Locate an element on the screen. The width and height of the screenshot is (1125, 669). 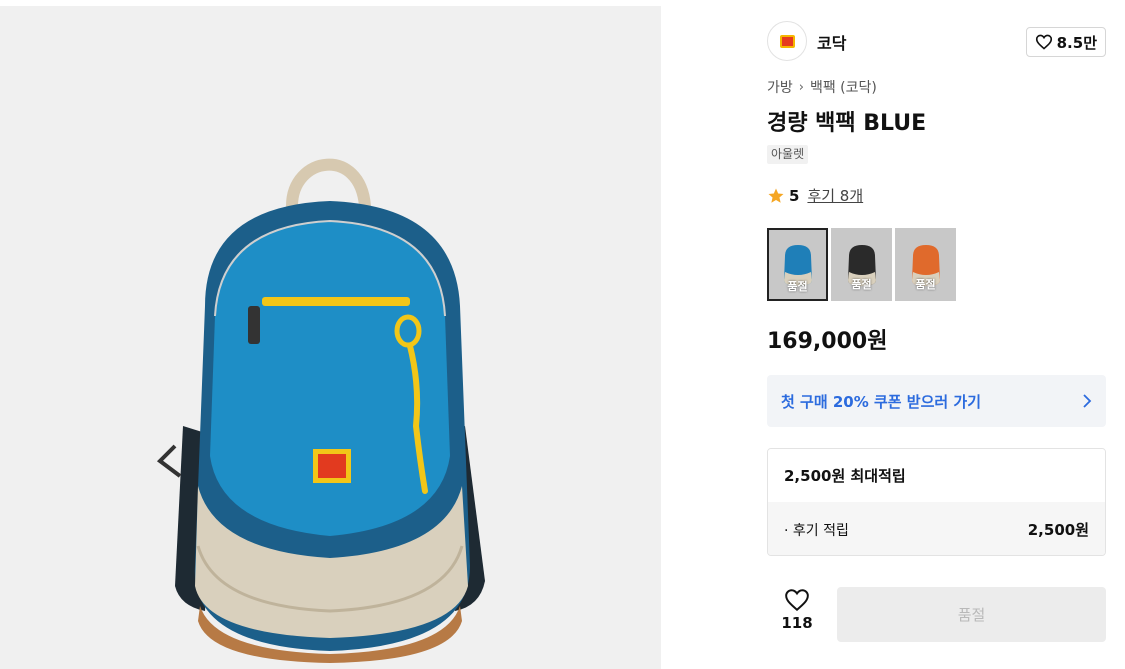
coupon-label: 첫 구매 20% 쿠폰 받으러 가기 is located at coordinates (881, 401).